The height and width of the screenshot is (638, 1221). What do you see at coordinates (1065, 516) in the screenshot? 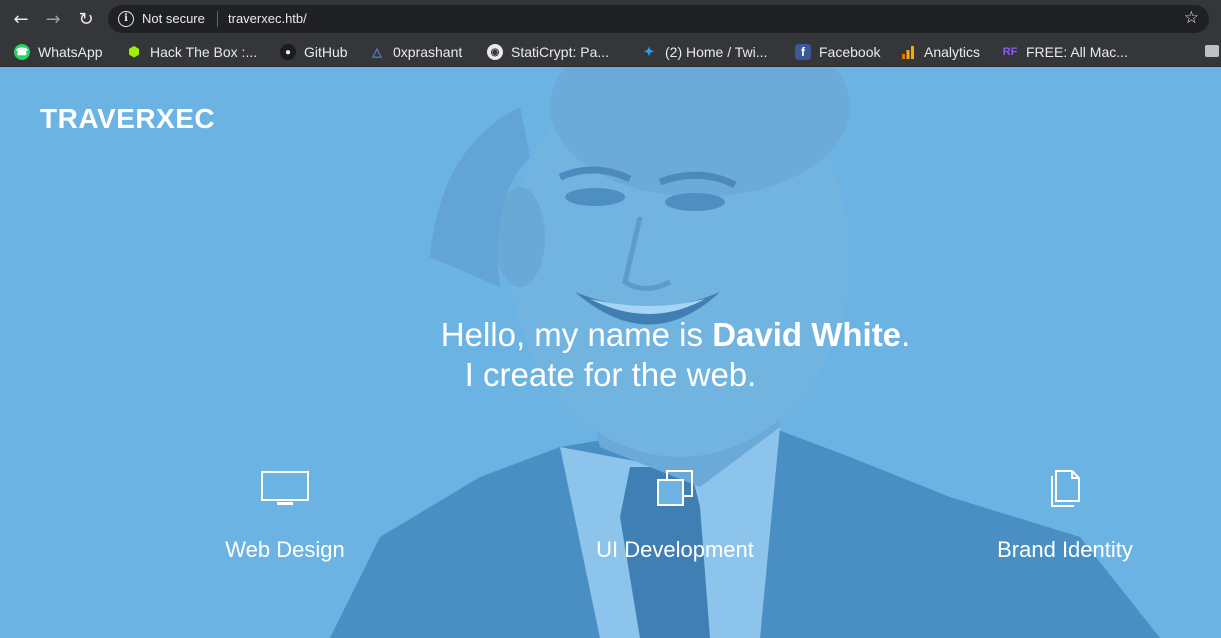
I see `service-brand-identity: Brand Identity` at bounding box center [1065, 516].